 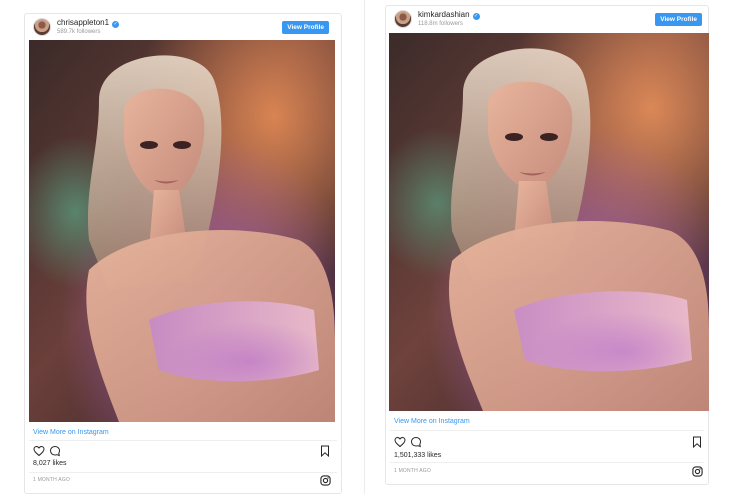 What do you see at coordinates (440, 24) in the screenshot?
I see `follower-count: 118.8m followers` at bounding box center [440, 24].